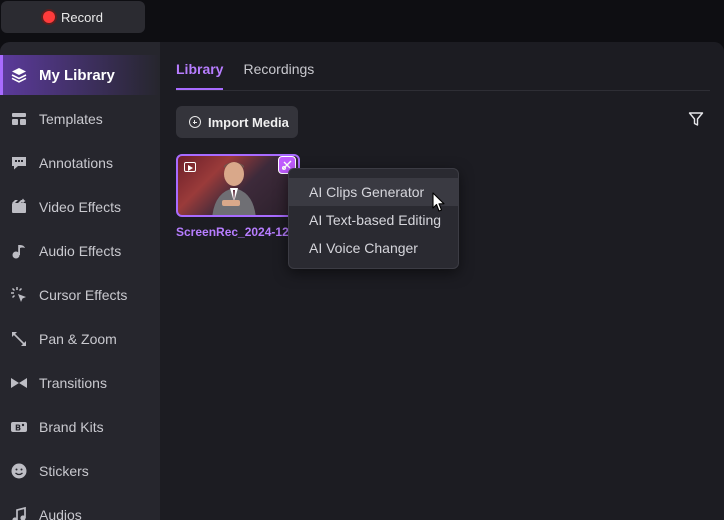  Describe the element at coordinates (77, 75) in the screenshot. I see `sidebar-item-label: My Library` at that location.